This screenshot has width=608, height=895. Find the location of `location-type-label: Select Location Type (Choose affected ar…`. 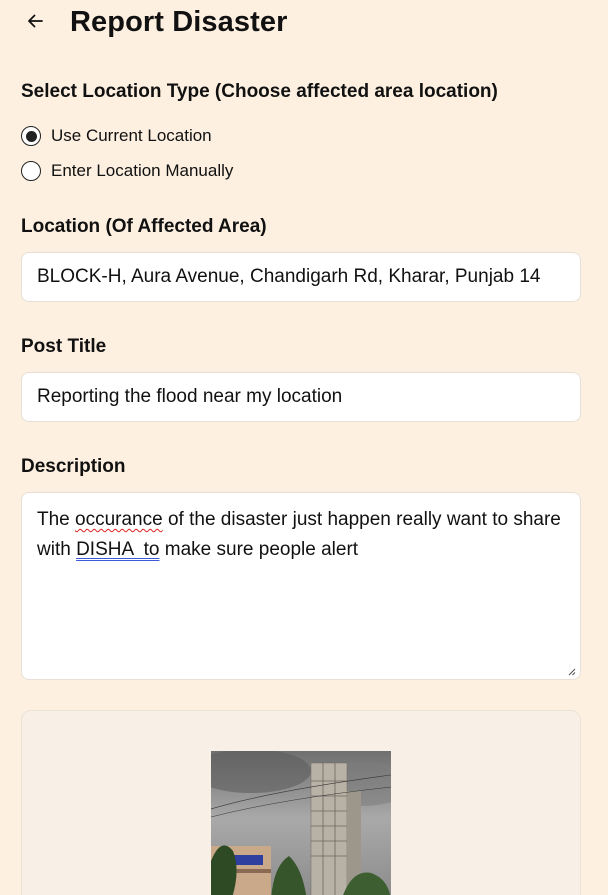

location-type-label: Select Location Type (Choose affected ar… is located at coordinates (259, 91).